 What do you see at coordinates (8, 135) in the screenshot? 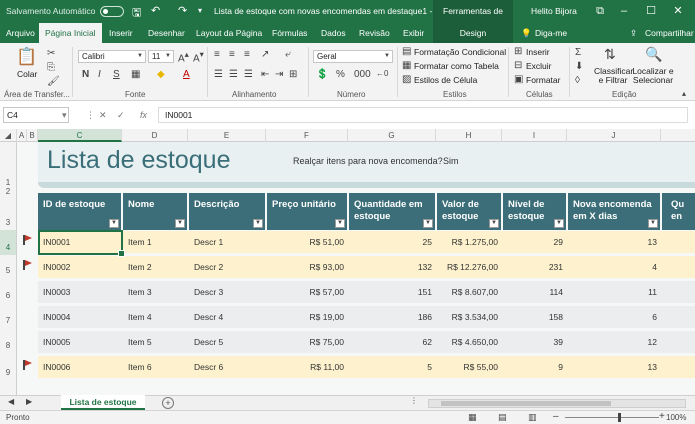
I see `select-all-corner: ◢` at bounding box center [8, 135].